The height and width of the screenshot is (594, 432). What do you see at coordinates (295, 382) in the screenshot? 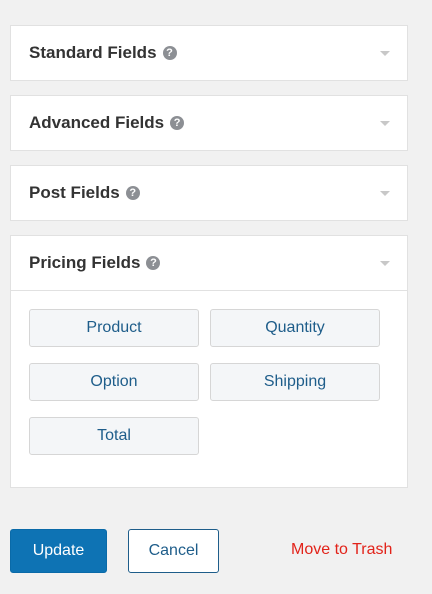
I see `shipping-field-button: Shipping` at bounding box center [295, 382].